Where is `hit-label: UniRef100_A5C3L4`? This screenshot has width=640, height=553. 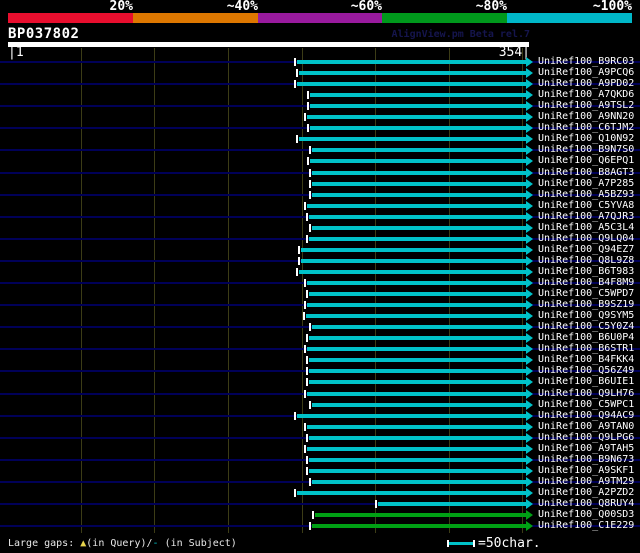 hit-label: UniRef100_A5C3L4 is located at coordinates (586, 227).